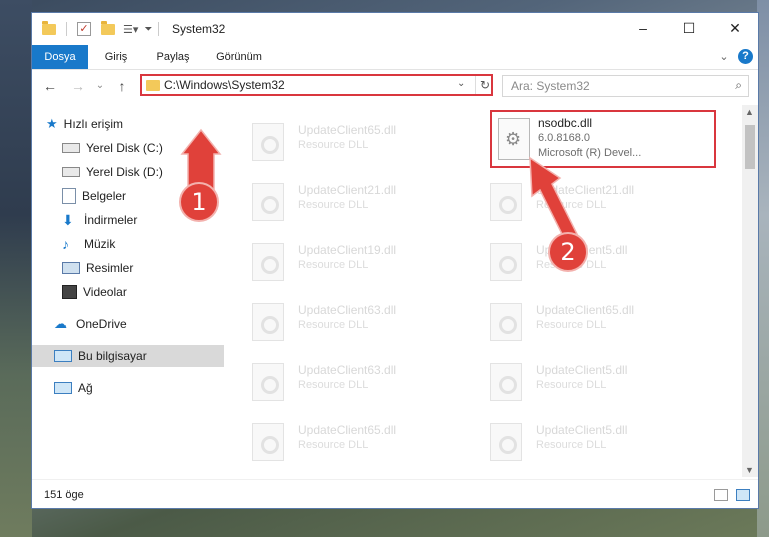 This screenshot has height=537, width=769. What do you see at coordinates (199, 202) in the screenshot?
I see `step-1-badge: 1` at bounding box center [199, 202].